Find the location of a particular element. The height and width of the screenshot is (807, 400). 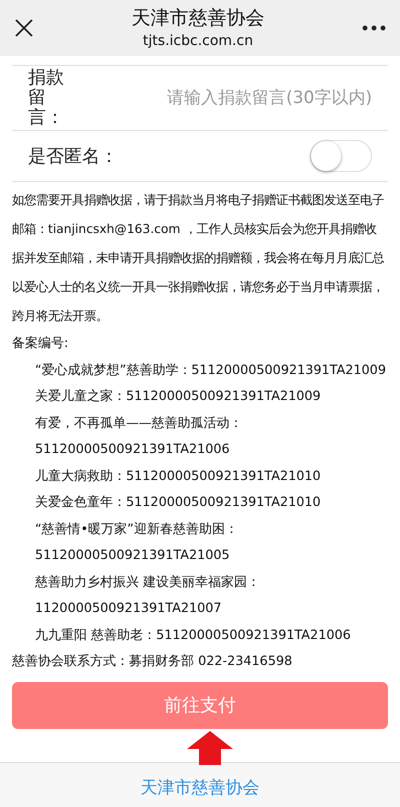

record-line: “慈善情•暖万家”迎新春慈善助困： is located at coordinates (137, 529).